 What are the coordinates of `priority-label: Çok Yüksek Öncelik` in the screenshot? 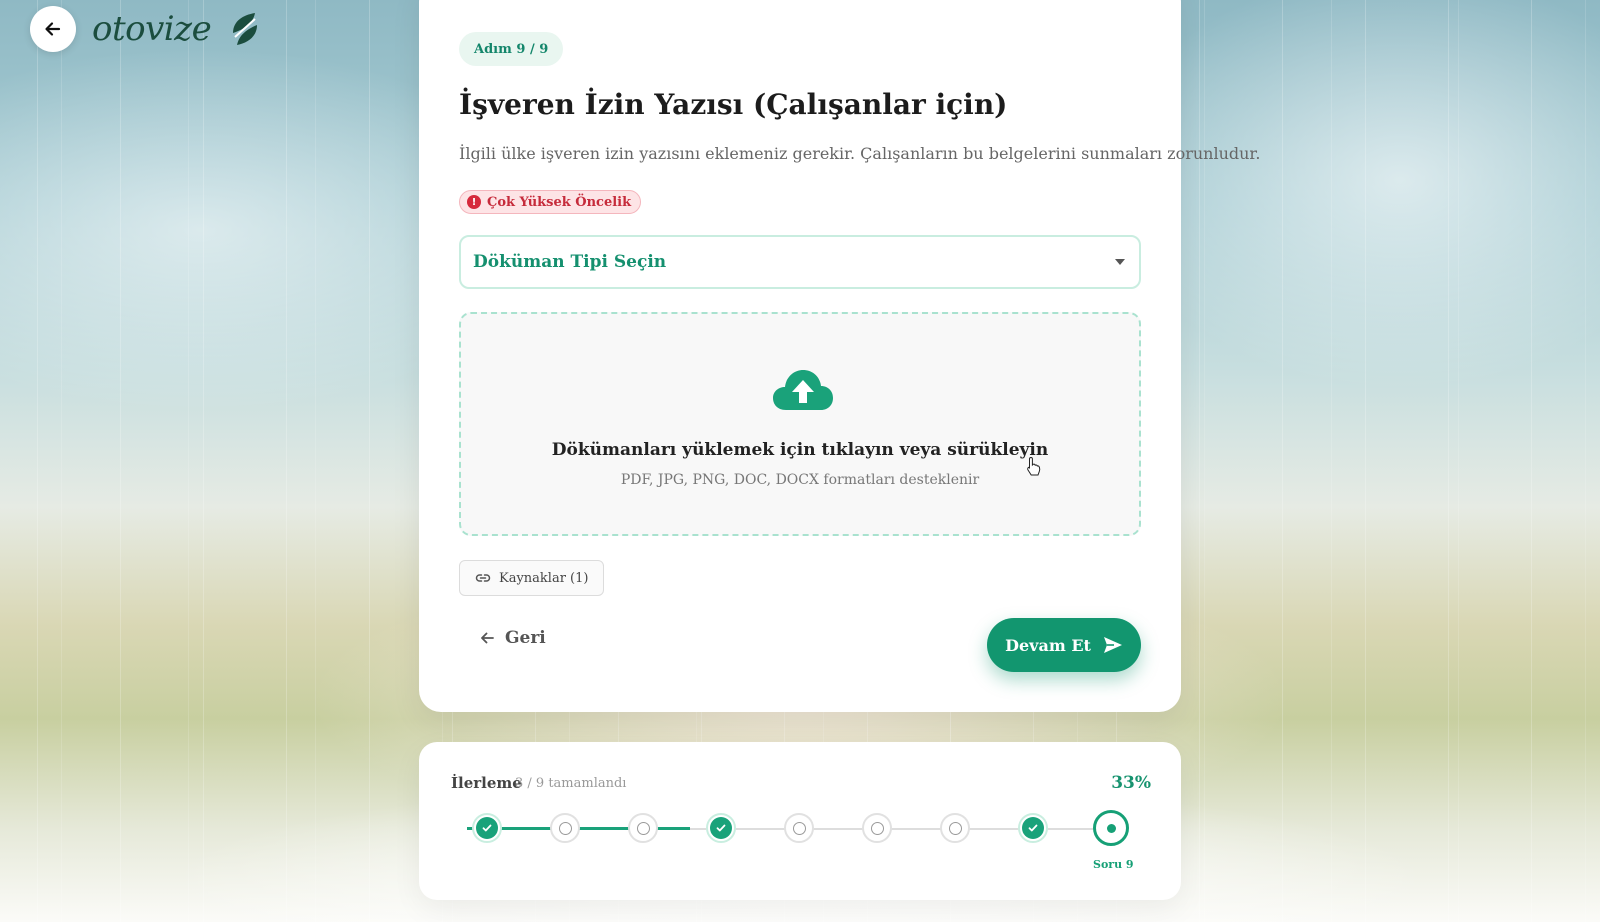 It's located at (559, 202).